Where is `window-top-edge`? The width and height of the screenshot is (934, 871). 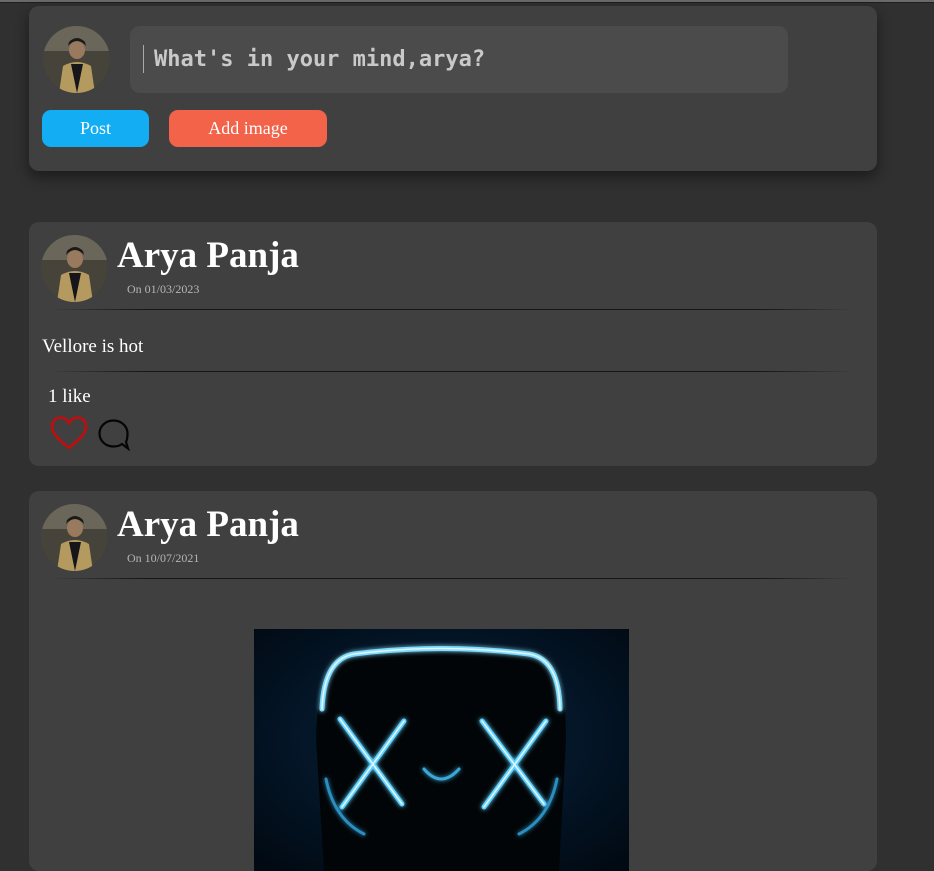
window-top-edge is located at coordinates (467, 1).